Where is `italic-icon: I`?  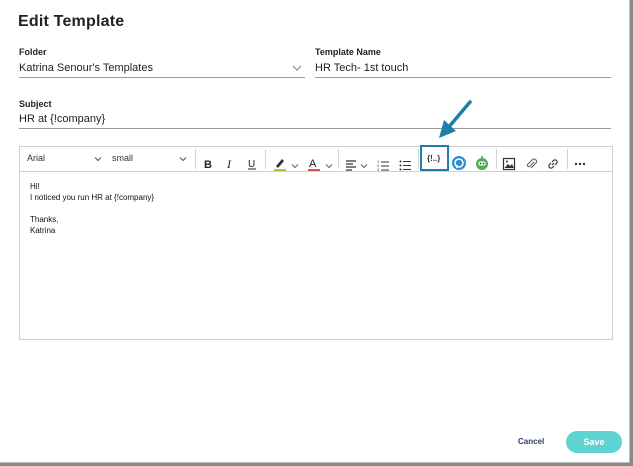 italic-icon: I is located at coordinates (230, 164).